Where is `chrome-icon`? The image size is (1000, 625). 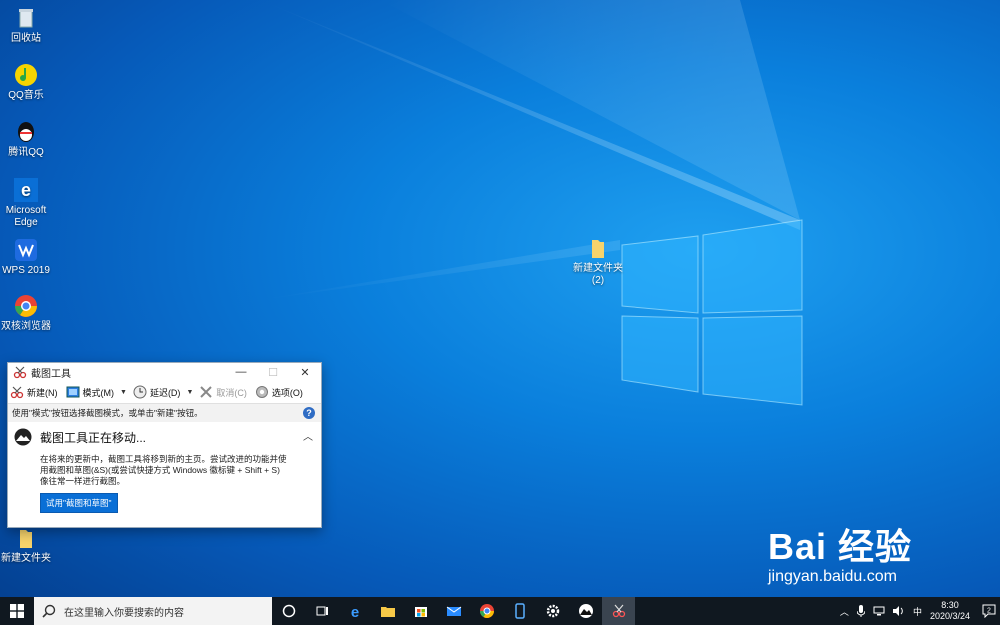
chrome-icon is located at coordinates (486, 611).